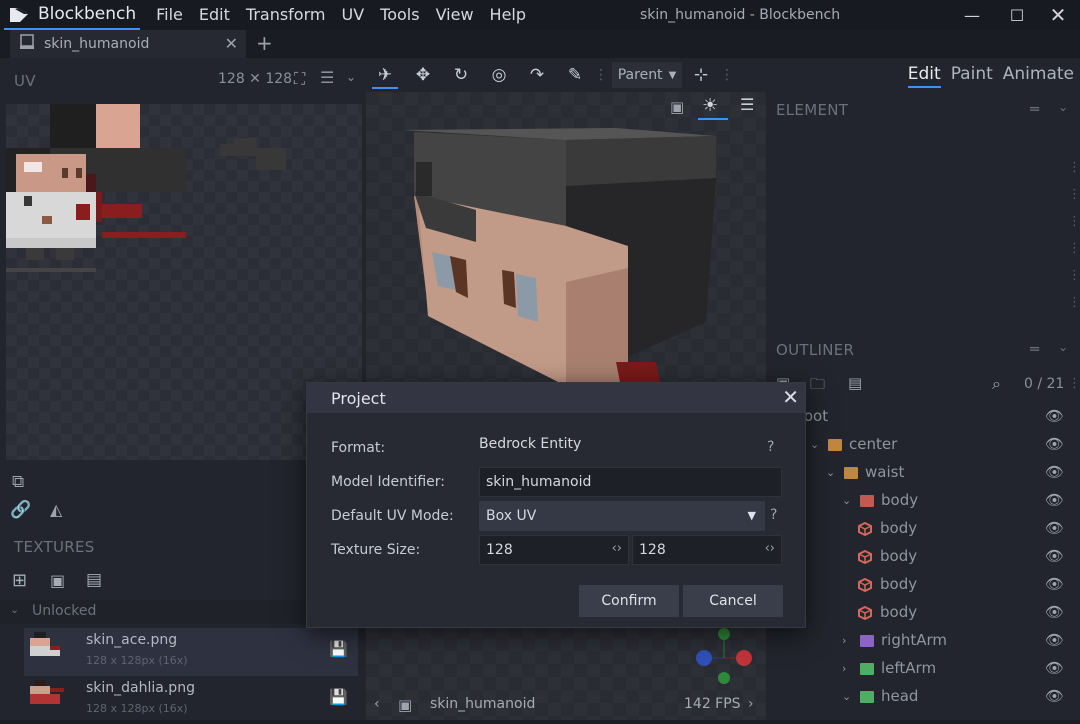 The height and width of the screenshot is (724, 1080). I want to click on outliner-row-root: root 👁, so click(923, 416).